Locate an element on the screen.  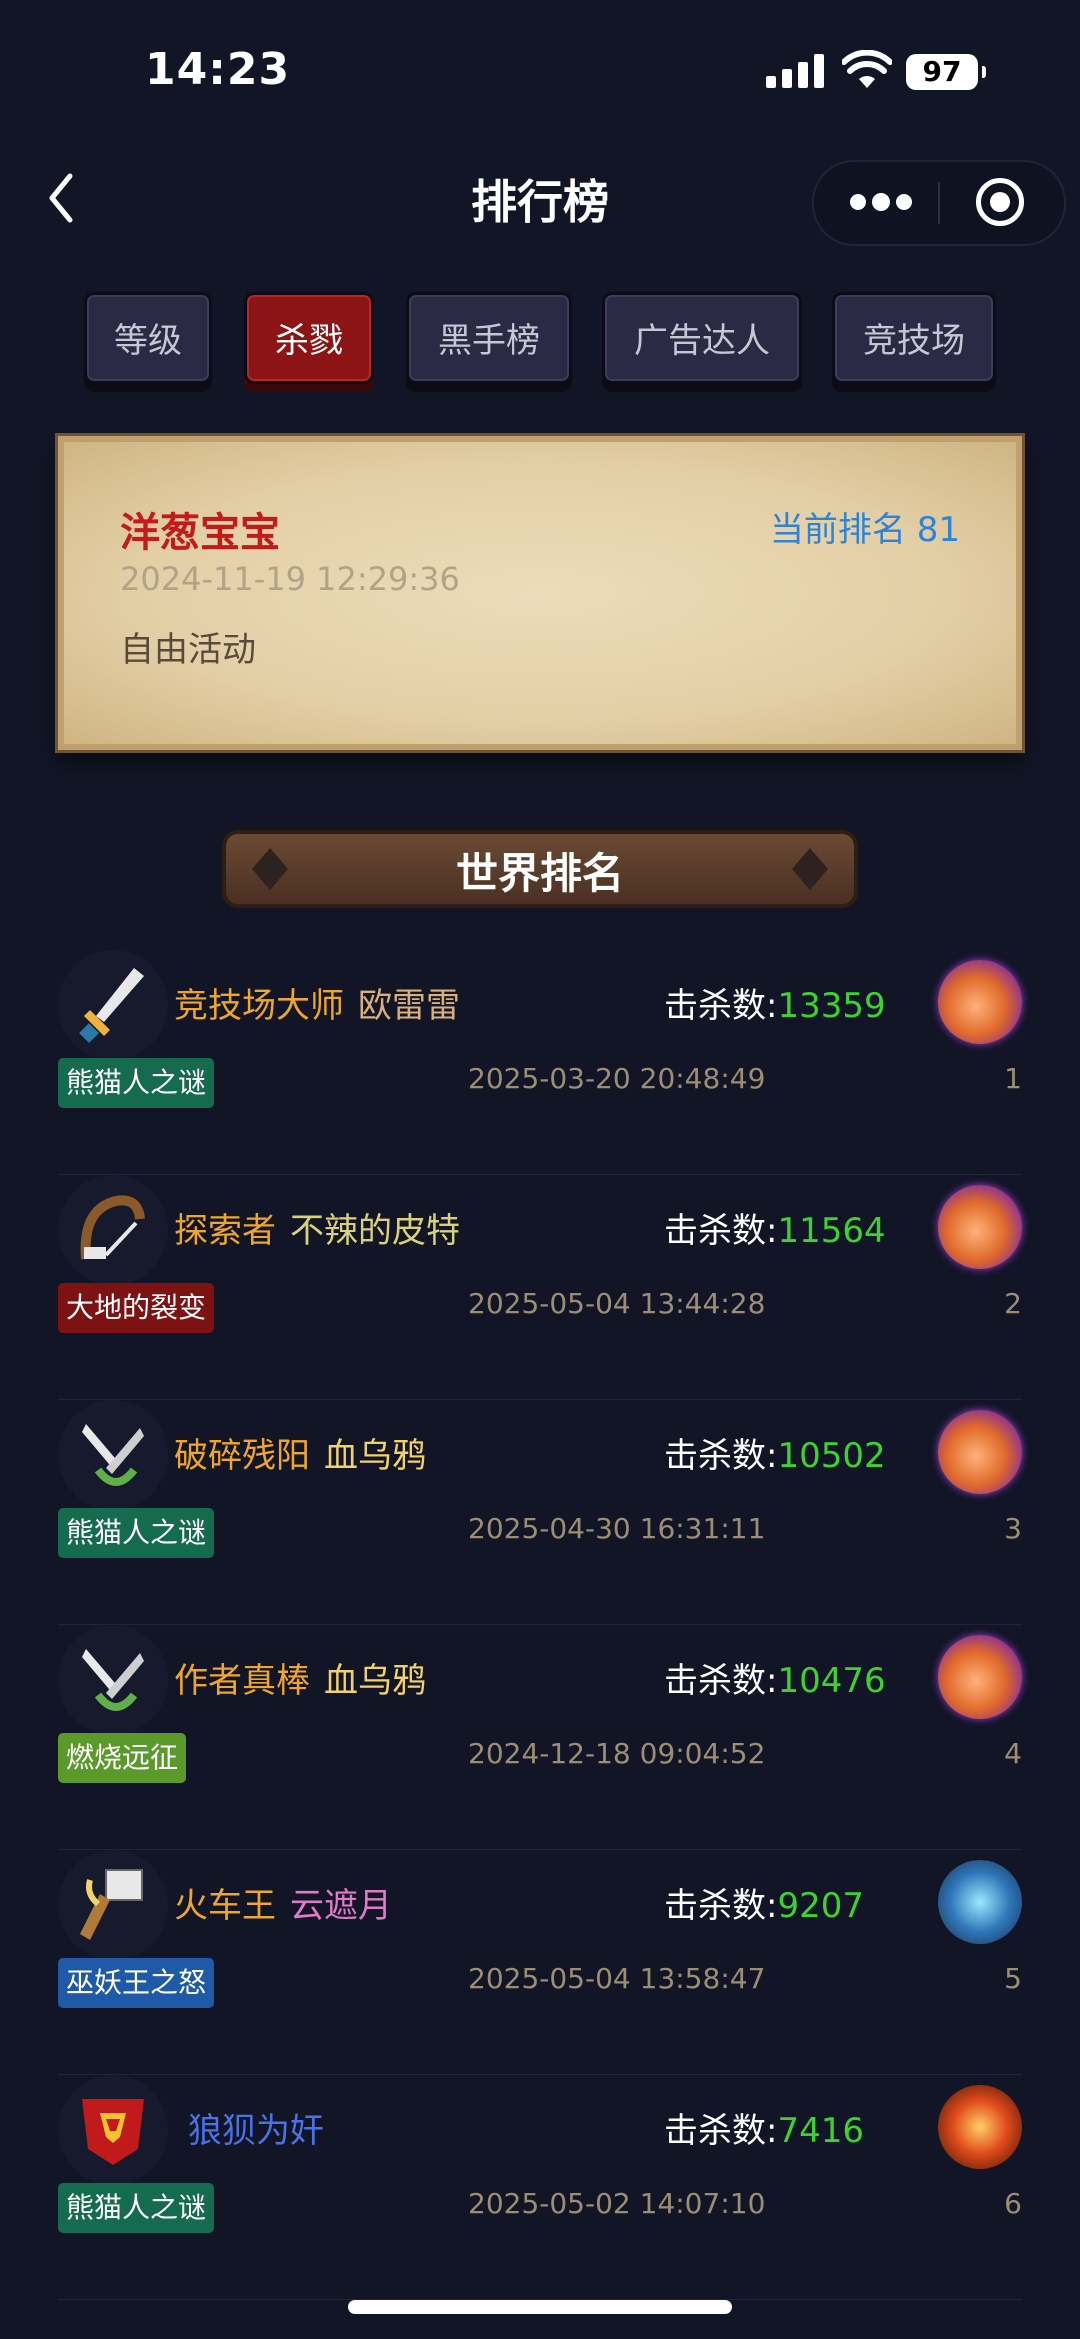
home-indicator is located at coordinates (540, 2307).